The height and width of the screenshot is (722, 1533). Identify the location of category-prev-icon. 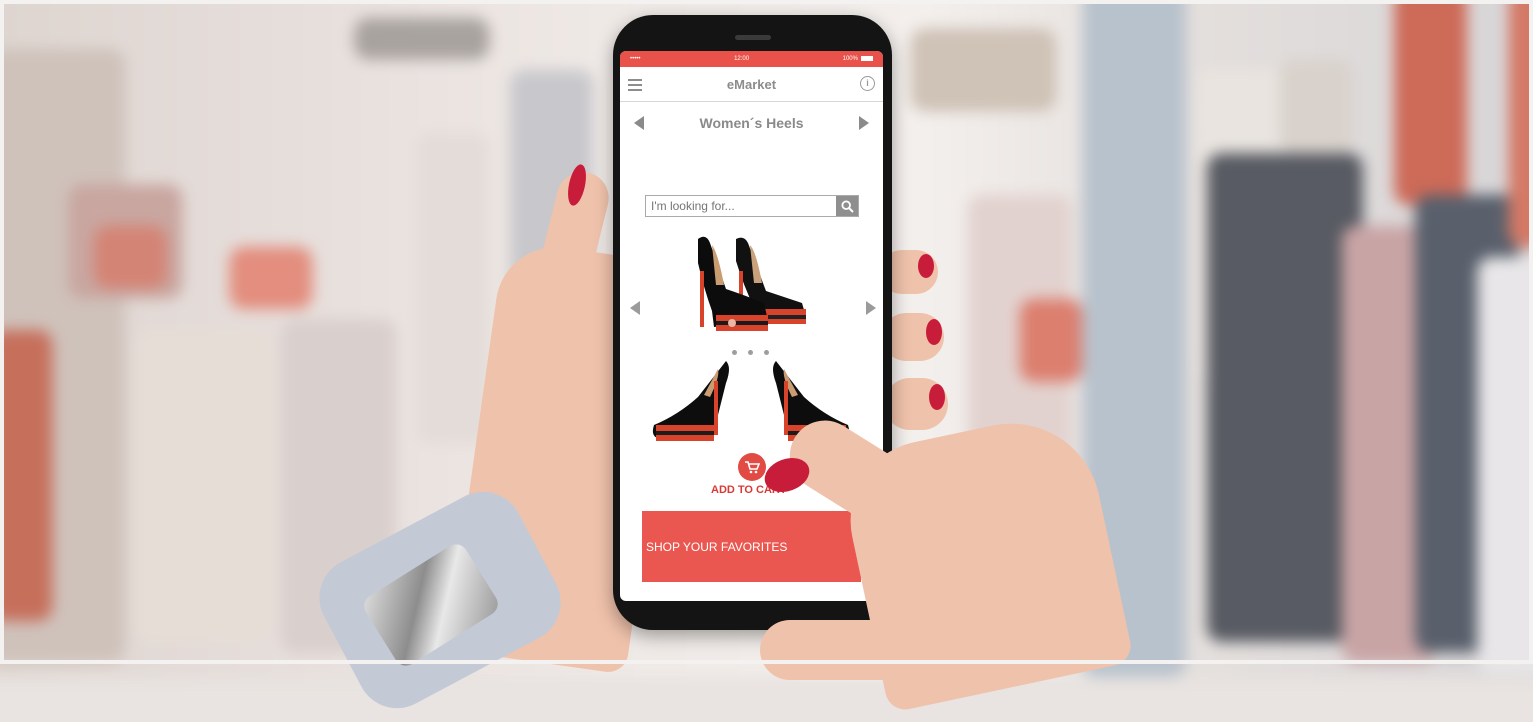
(639, 123).